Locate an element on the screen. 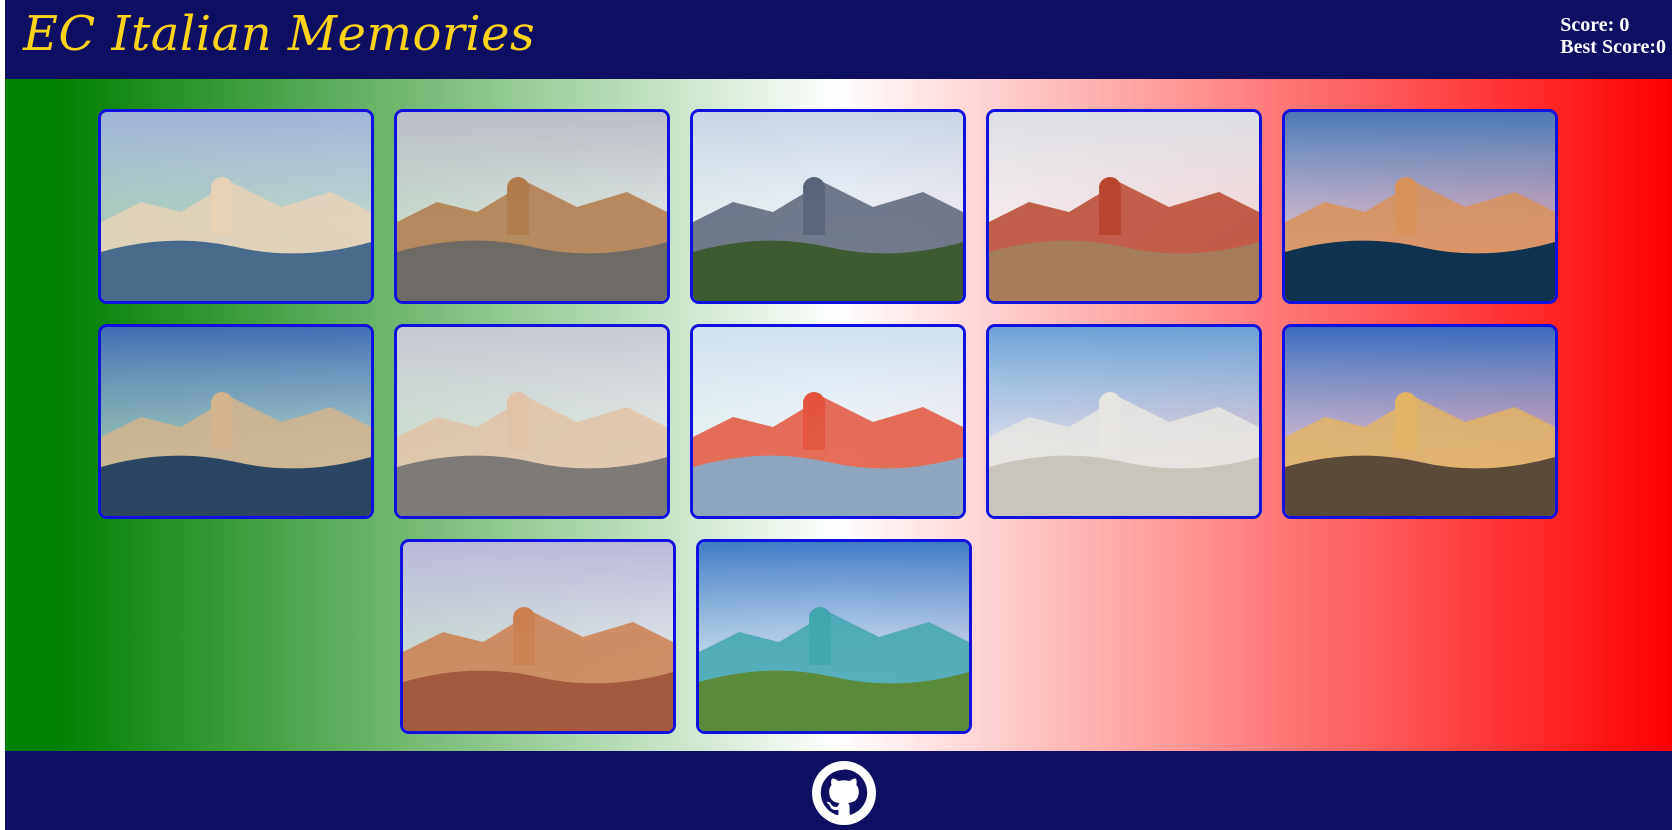 The width and height of the screenshot is (1672, 830). memory-card-bari is located at coordinates (236, 421).